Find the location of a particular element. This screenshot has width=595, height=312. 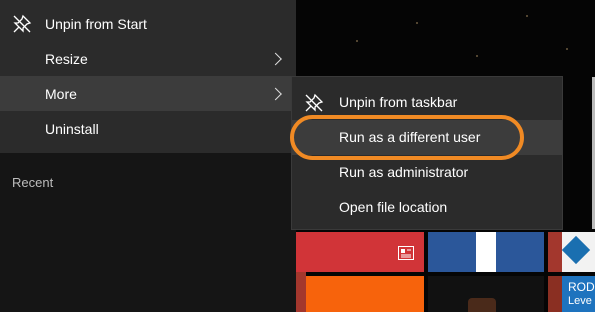

tile-text-line1: ROD is located at coordinates (581, 287).